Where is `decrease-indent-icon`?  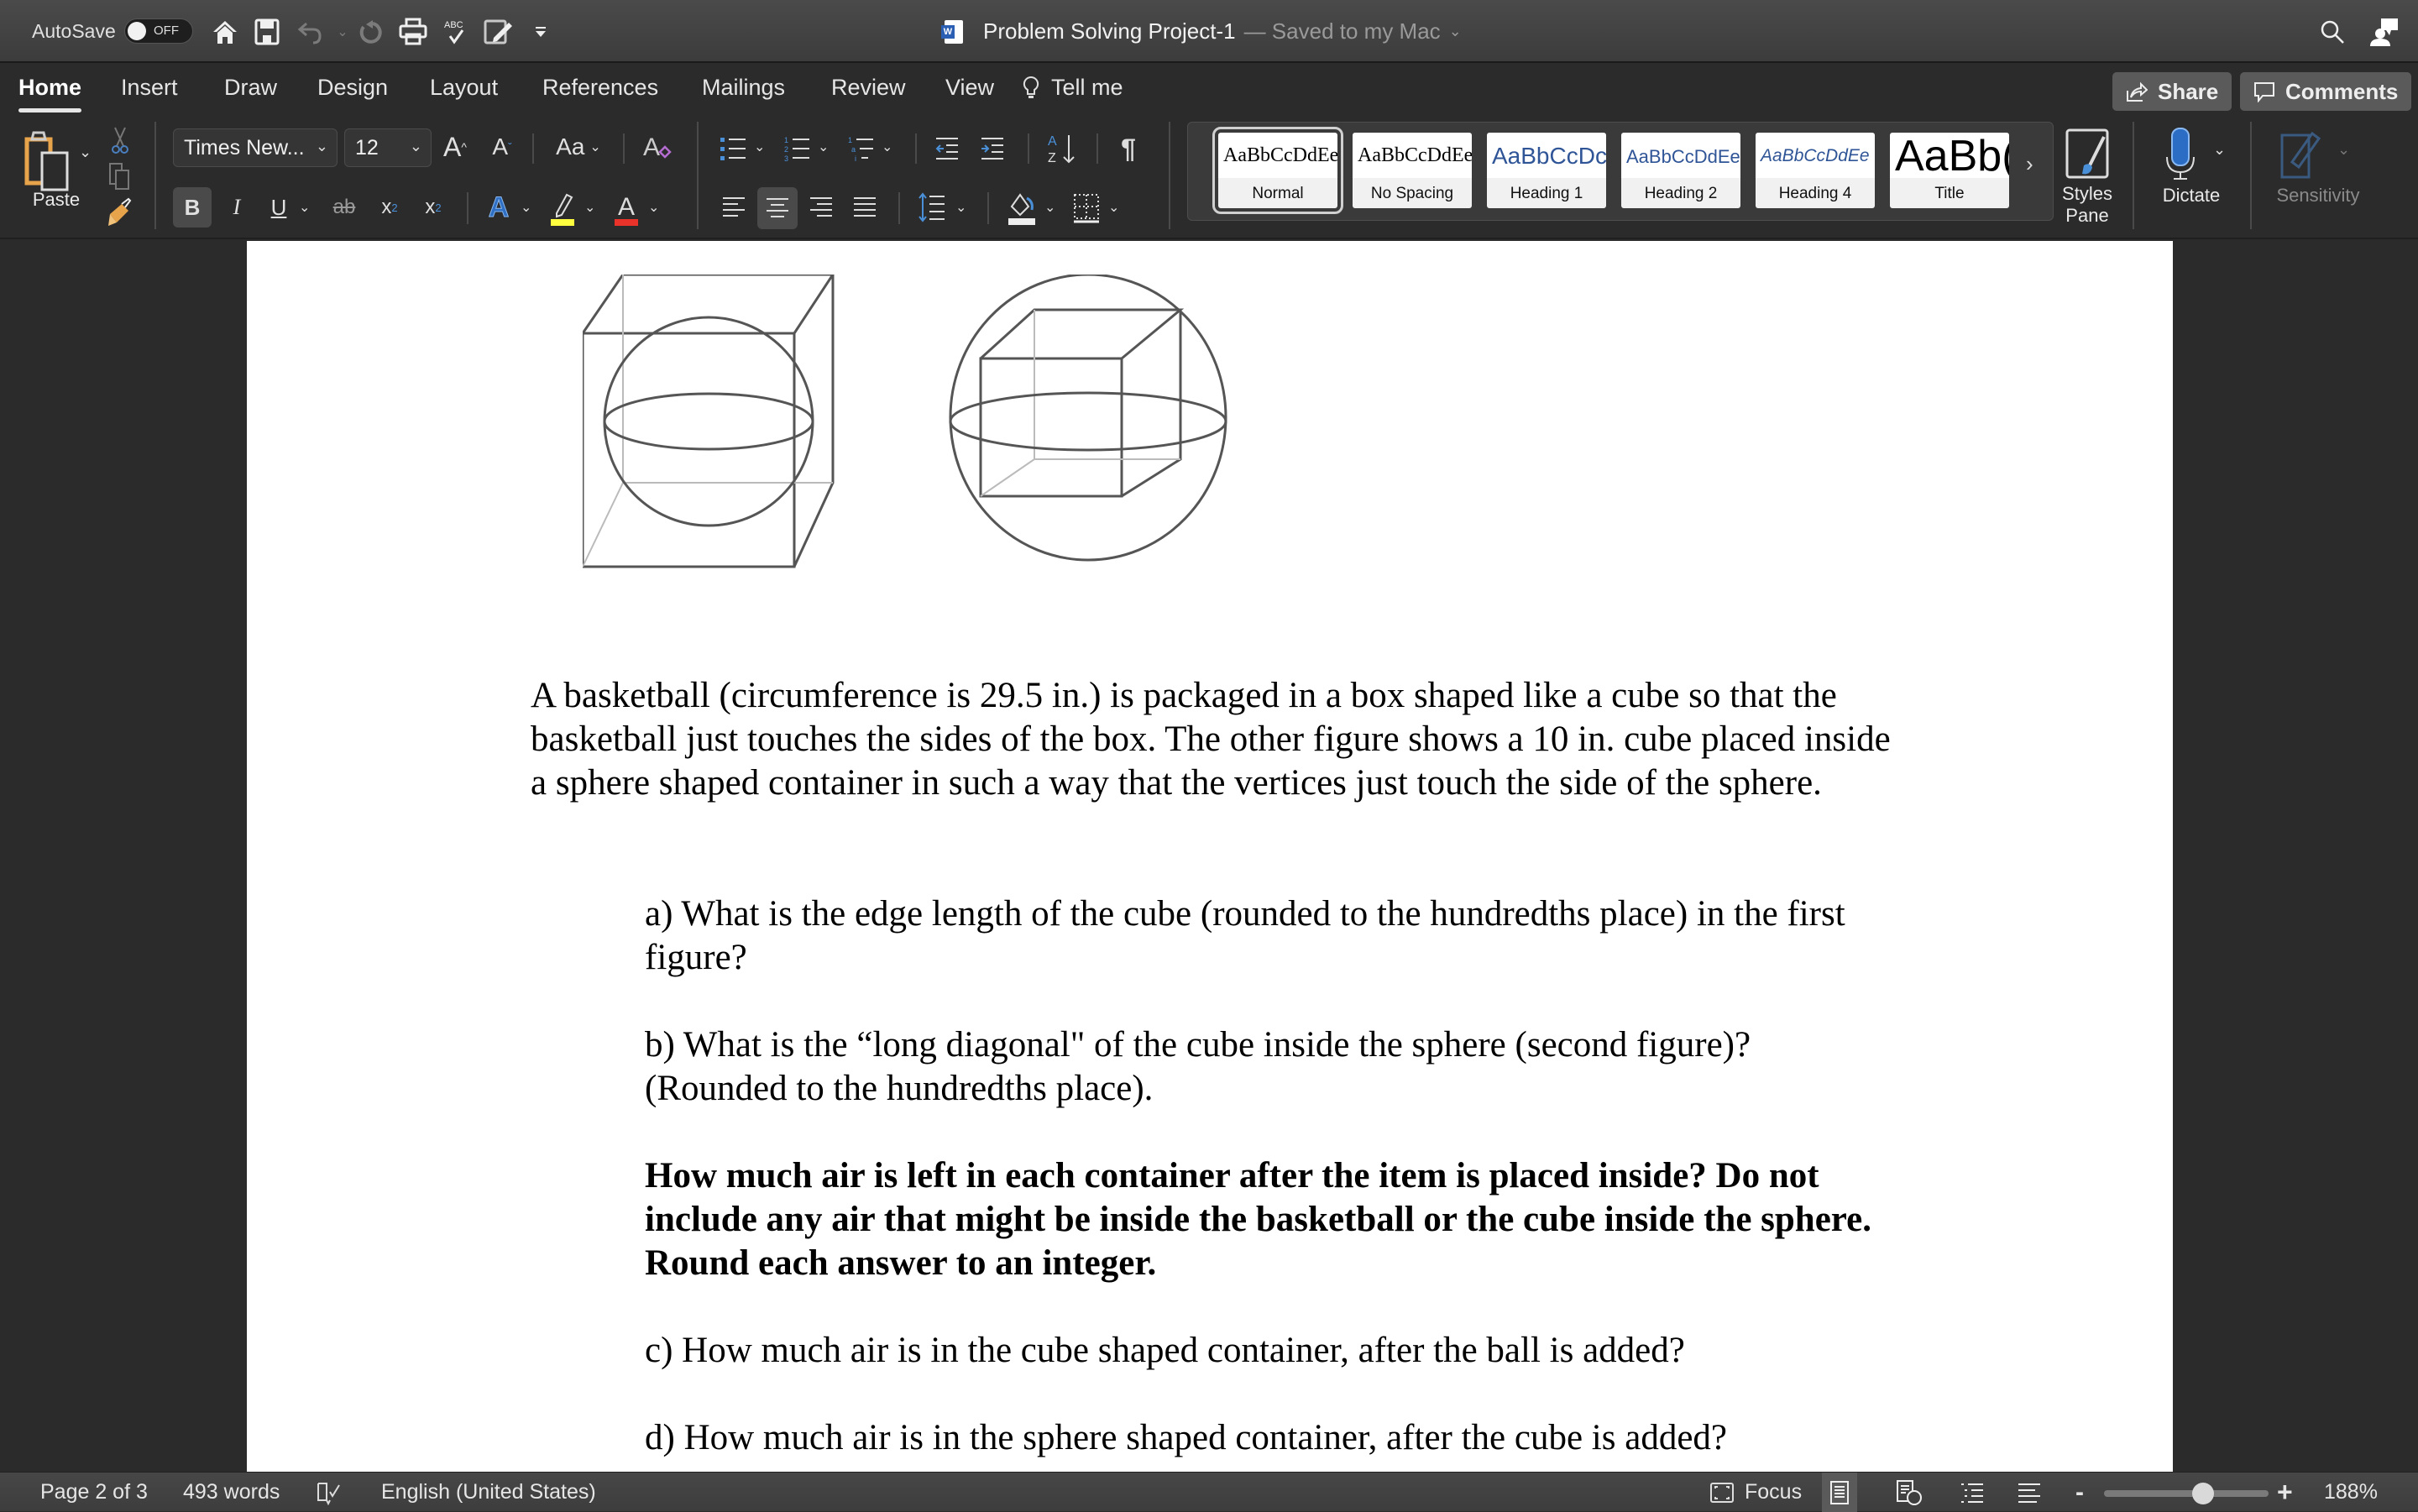 decrease-indent-icon is located at coordinates (947, 148).